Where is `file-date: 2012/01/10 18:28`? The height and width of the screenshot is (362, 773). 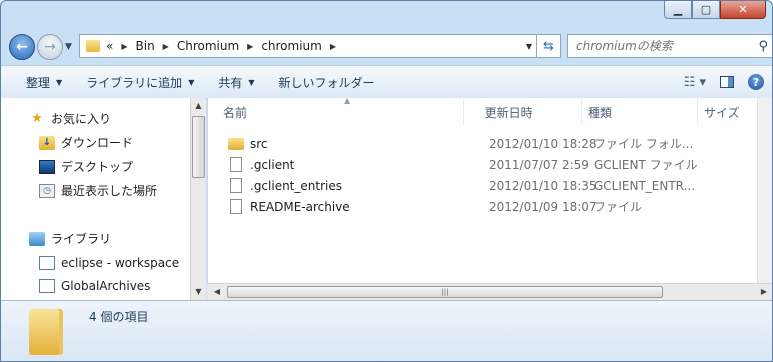 file-date: 2012/01/10 18:28 is located at coordinates (543, 143).